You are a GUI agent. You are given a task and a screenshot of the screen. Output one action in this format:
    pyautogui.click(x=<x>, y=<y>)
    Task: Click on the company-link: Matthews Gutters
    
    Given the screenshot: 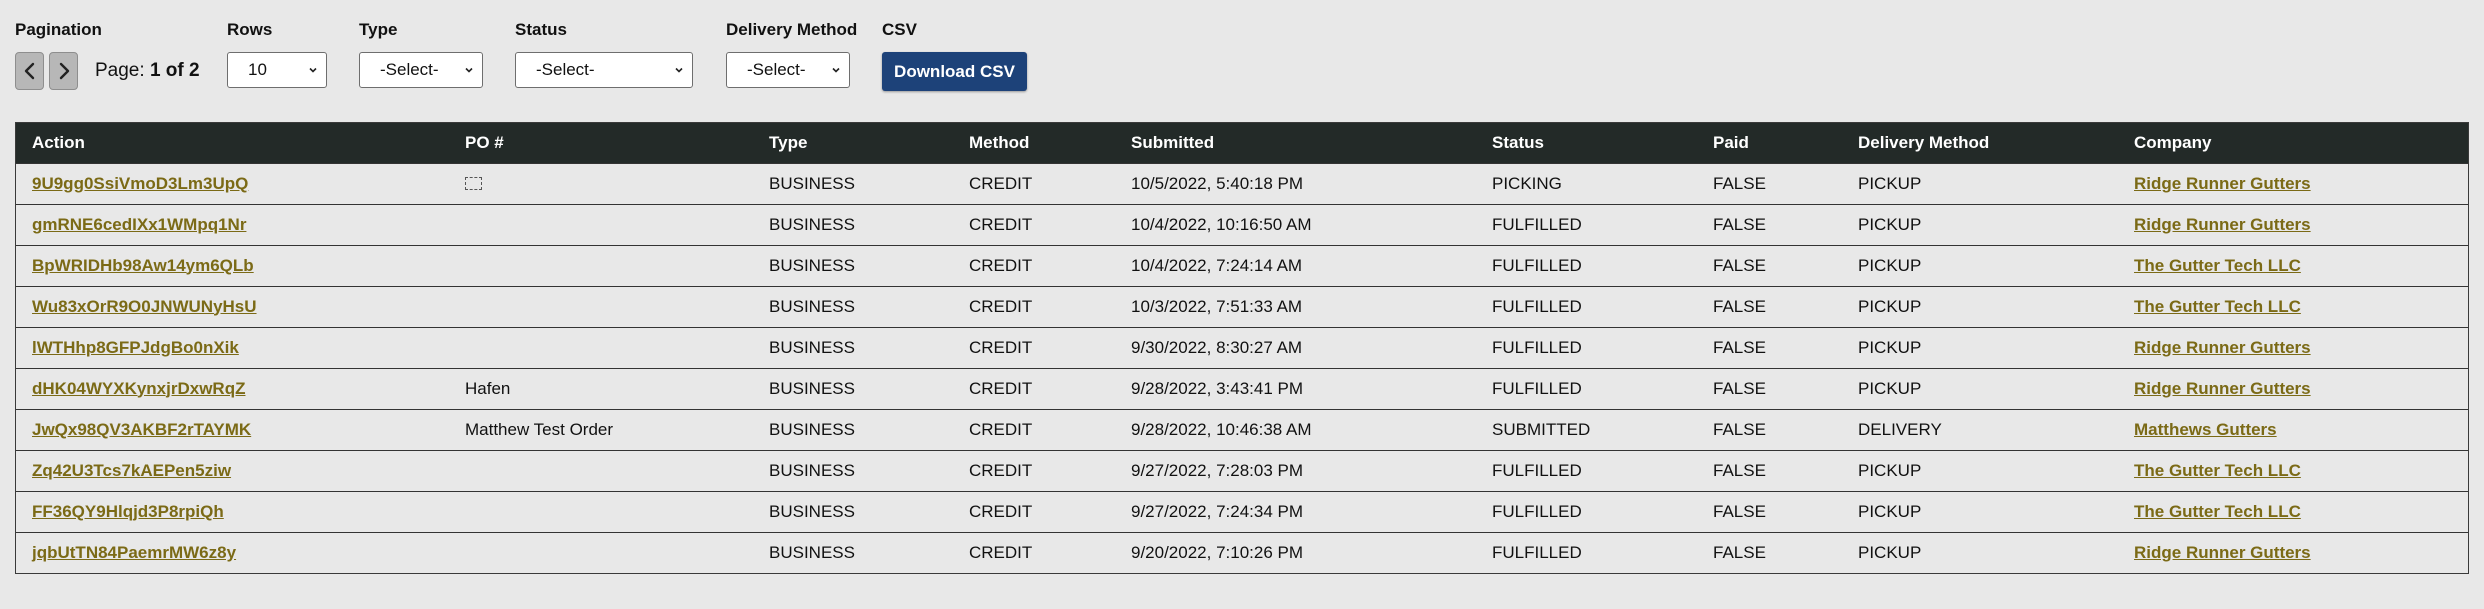 What is the action you would take?
    pyautogui.click(x=2205, y=429)
    